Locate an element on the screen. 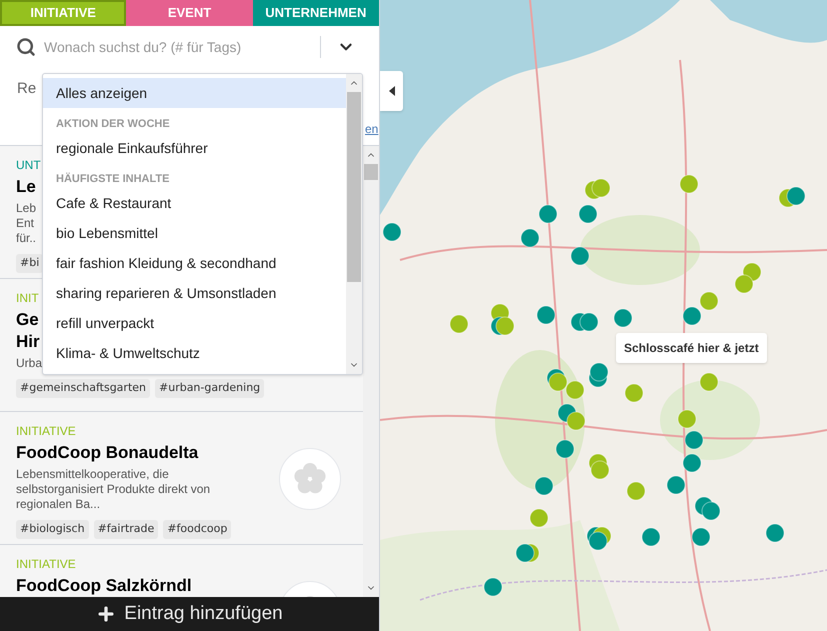 Image resolution: width=827 pixels, height=631 pixels. tag-chip: #bi is located at coordinates (30, 263).